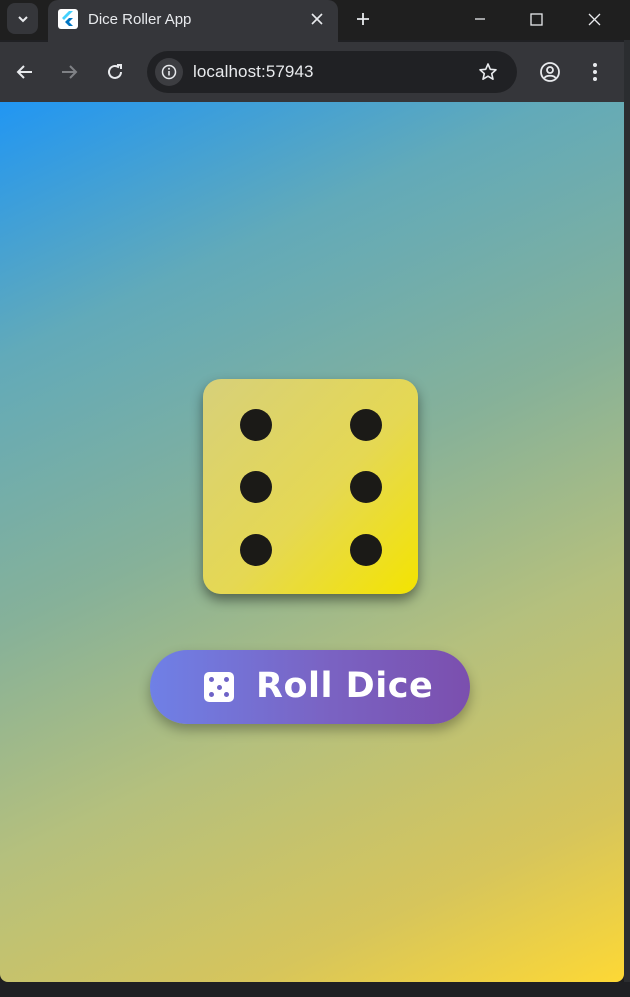 This screenshot has height=997, width=630. What do you see at coordinates (68, 19) in the screenshot?
I see `flutter-favicon-icon` at bounding box center [68, 19].